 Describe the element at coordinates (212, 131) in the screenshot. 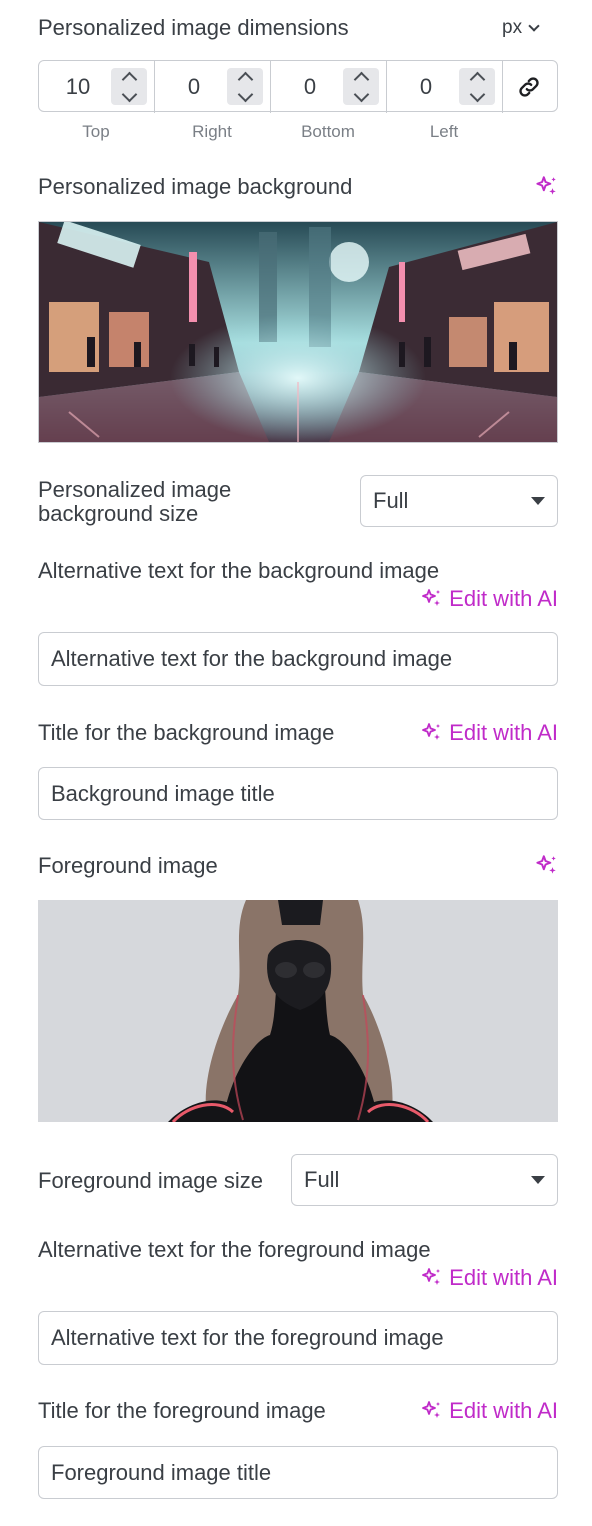

I see `label-right: Right` at that location.